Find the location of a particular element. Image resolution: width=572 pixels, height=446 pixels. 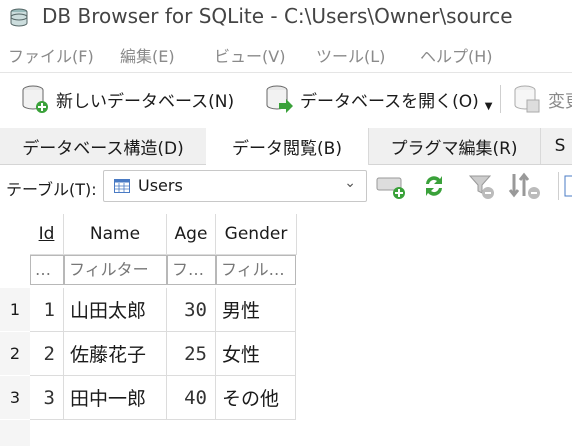

row-header-filler is located at coordinates (15, 433).